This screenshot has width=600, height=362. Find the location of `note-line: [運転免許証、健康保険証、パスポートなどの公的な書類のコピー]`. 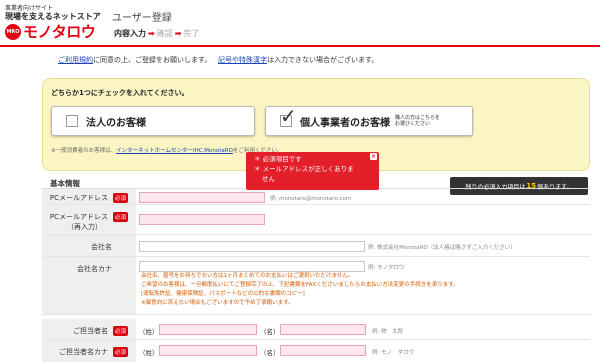

note-line: [運転免許証、健康保険証、パスポートなどの公的な書類のコピー] is located at coordinates (223, 294).